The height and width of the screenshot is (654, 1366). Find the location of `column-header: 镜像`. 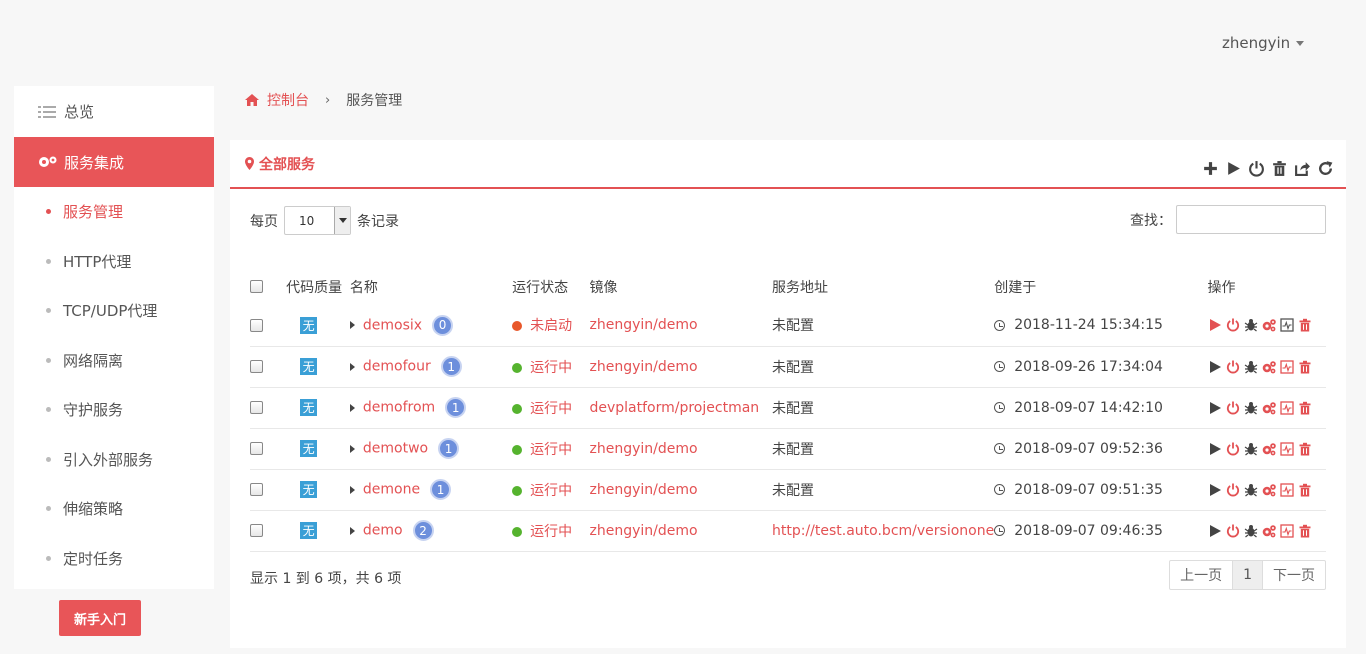

column-header: 镜像 is located at coordinates (680, 286).